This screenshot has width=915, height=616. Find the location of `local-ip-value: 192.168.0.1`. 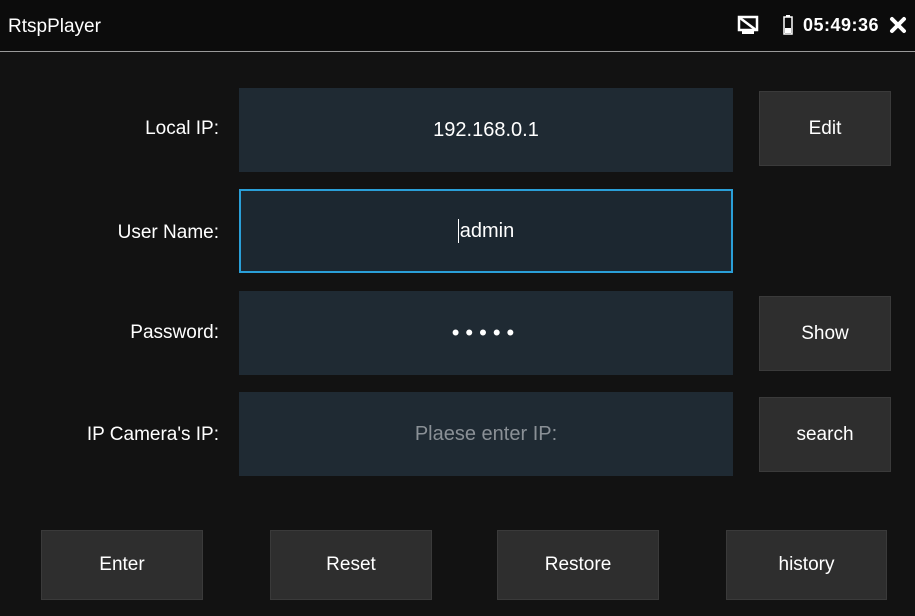

local-ip-value: 192.168.0.1 is located at coordinates (486, 129).